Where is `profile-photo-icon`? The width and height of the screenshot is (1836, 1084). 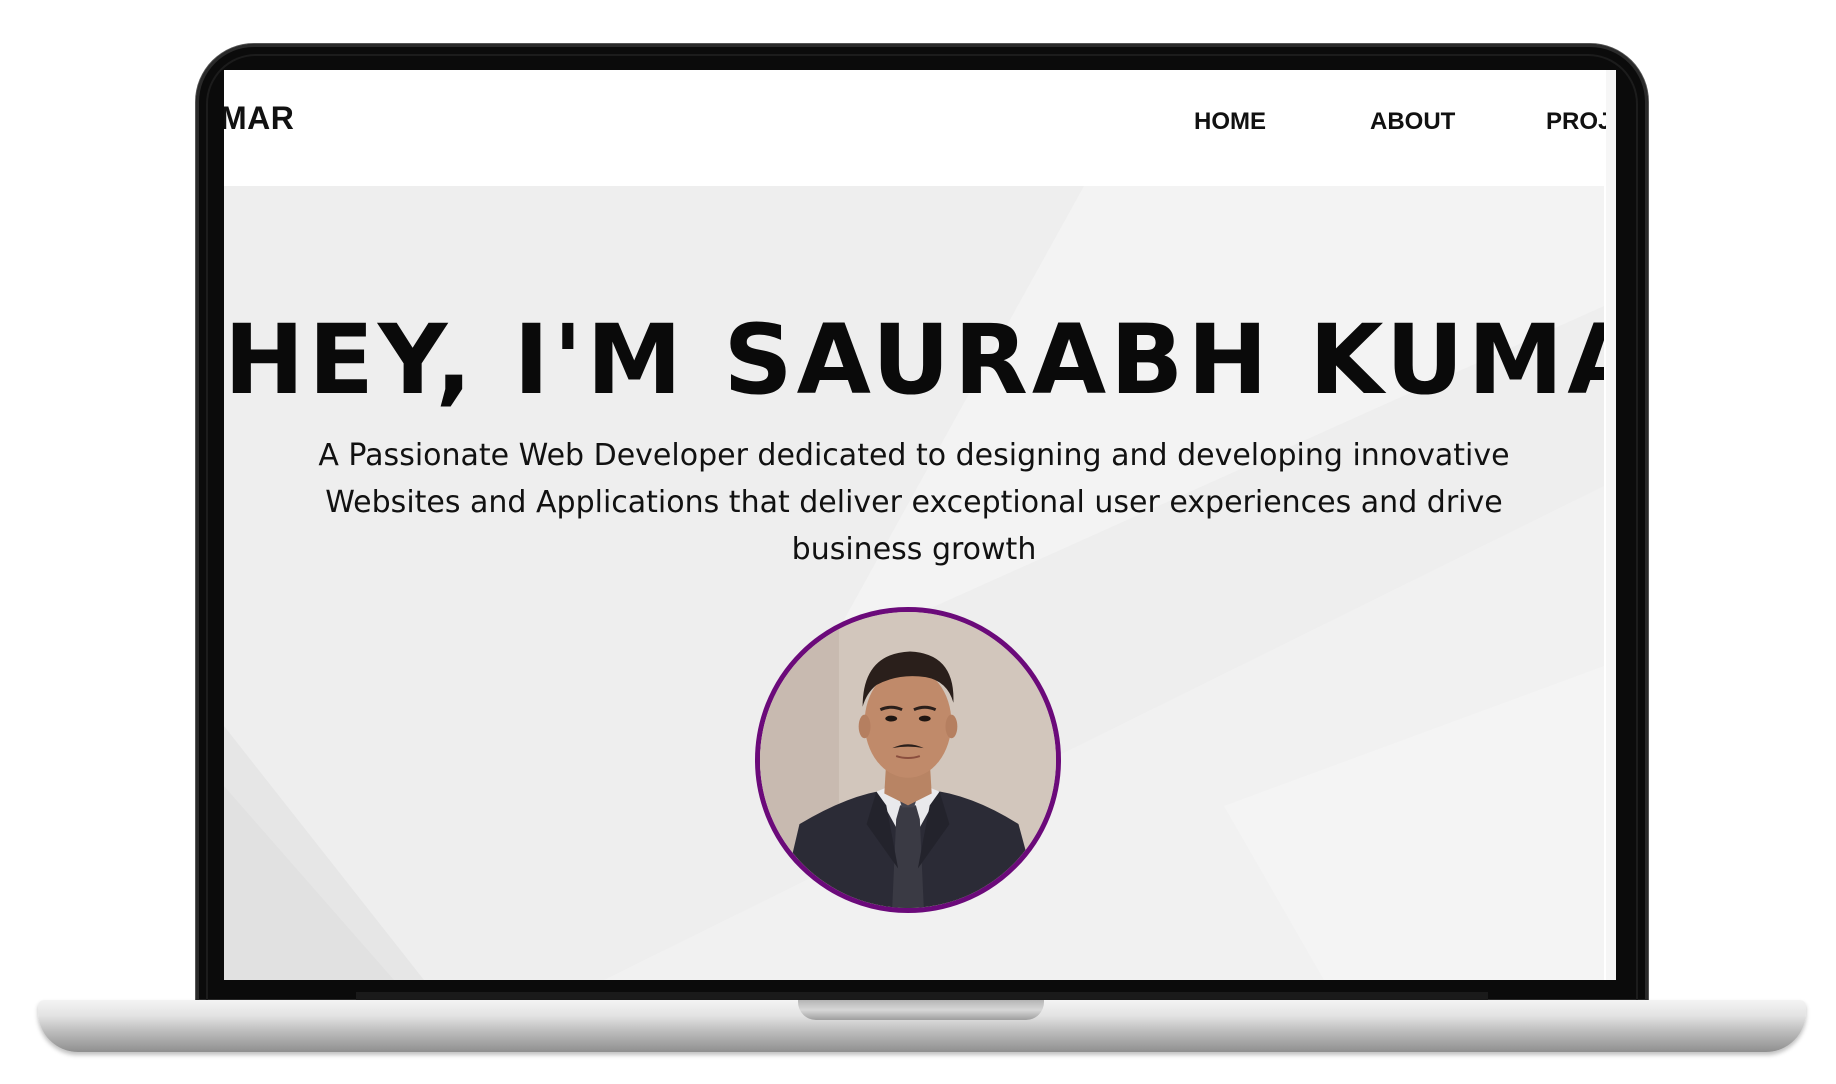
profile-photo-icon is located at coordinates (908, 760).